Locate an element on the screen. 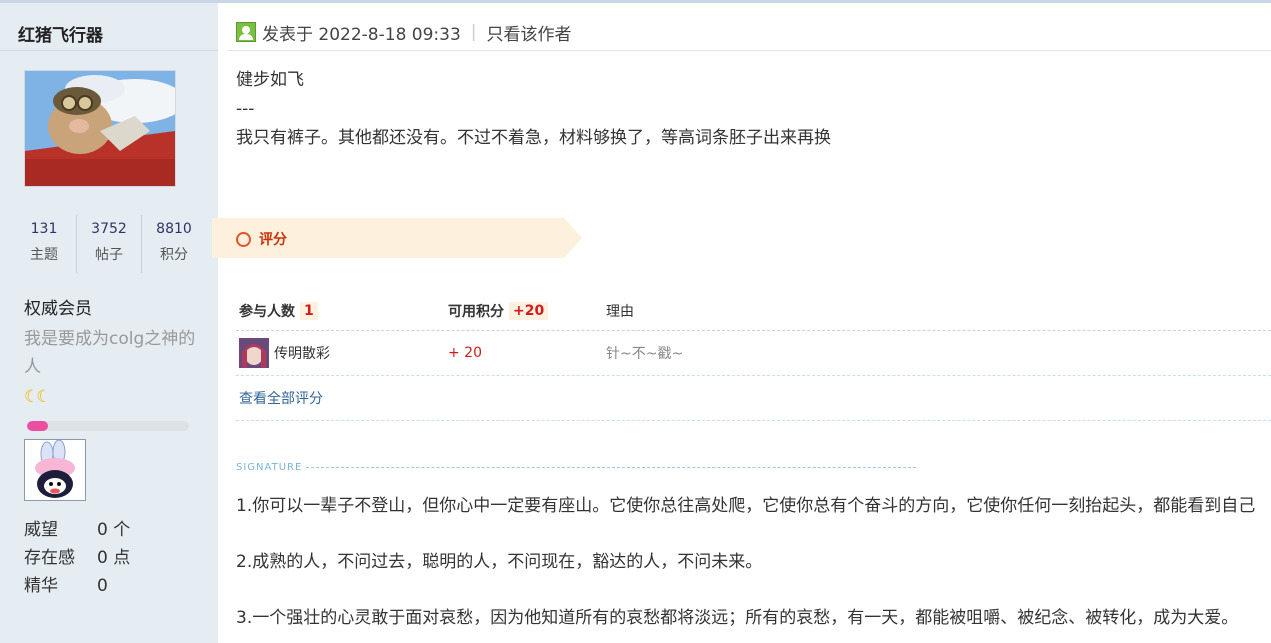 This screenshot has width=1271, height=643. rater-points-cell: + 20 is located at coordinates (524, 353).